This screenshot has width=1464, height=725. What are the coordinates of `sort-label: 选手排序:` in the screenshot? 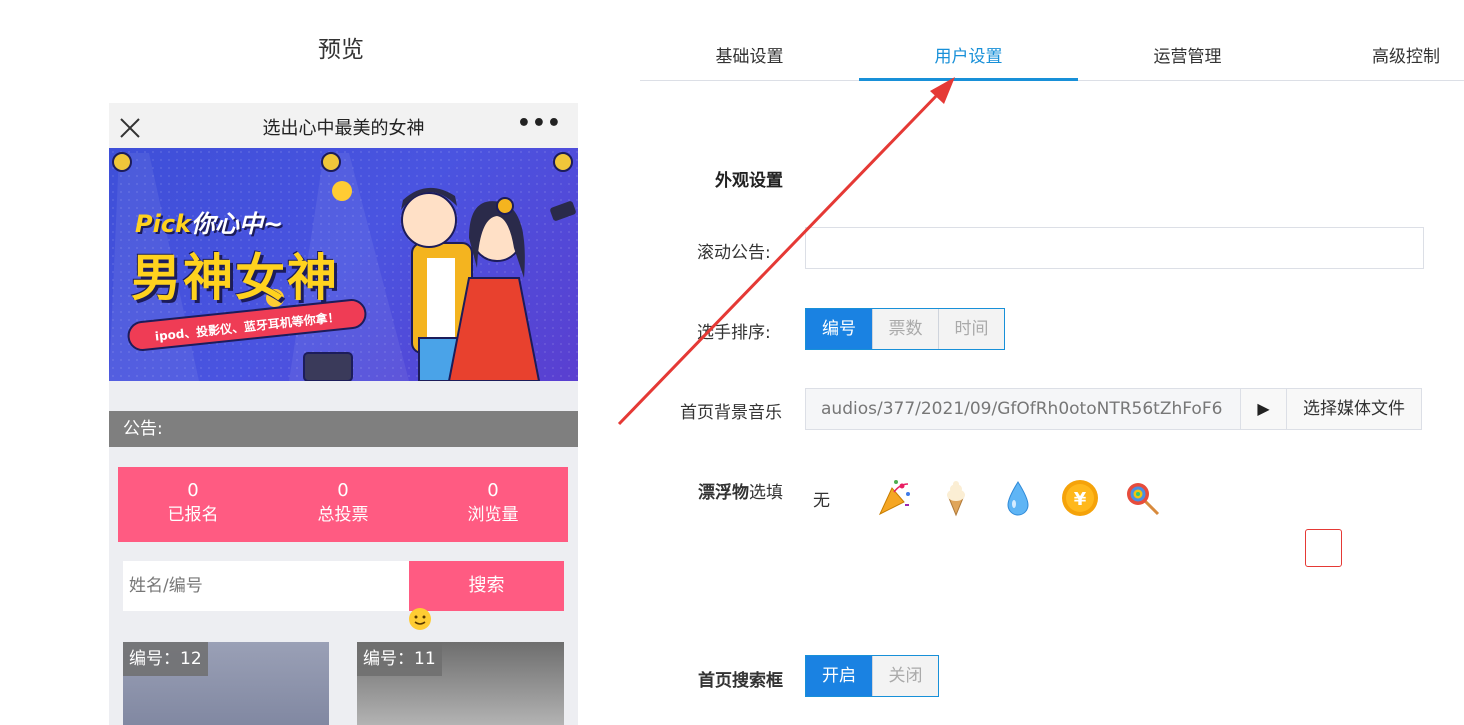 It's located at (734, 333).